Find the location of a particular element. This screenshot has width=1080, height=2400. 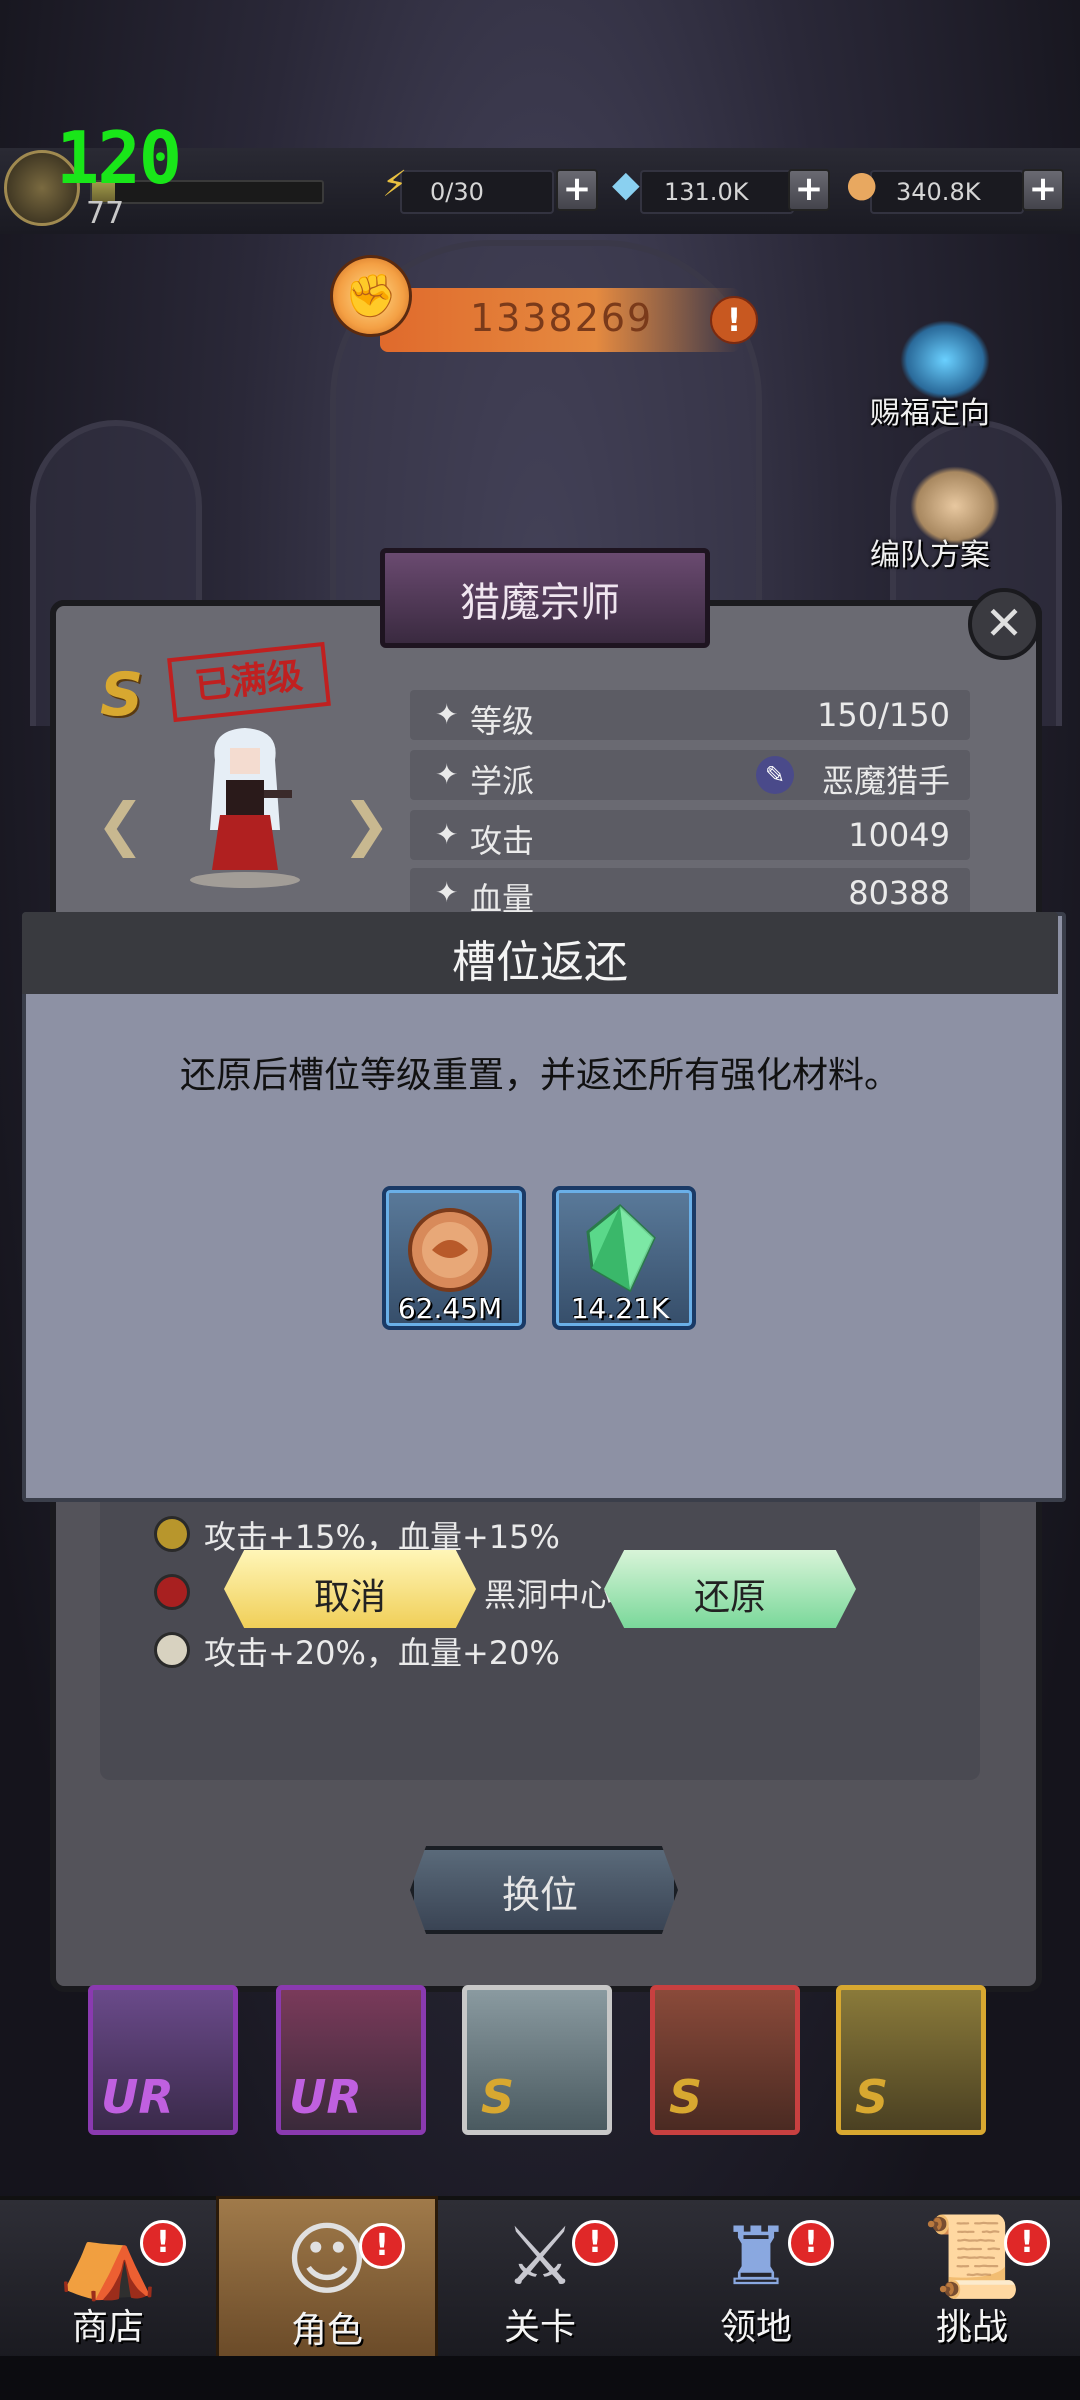

dialog-title: 槽位返还 is located at coordinates (540, 962).